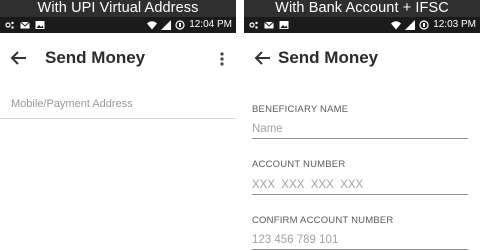  Describe the element at coordinates (454, 24) in the screenshot. I see `status-time: 12:03 PM` at that location.